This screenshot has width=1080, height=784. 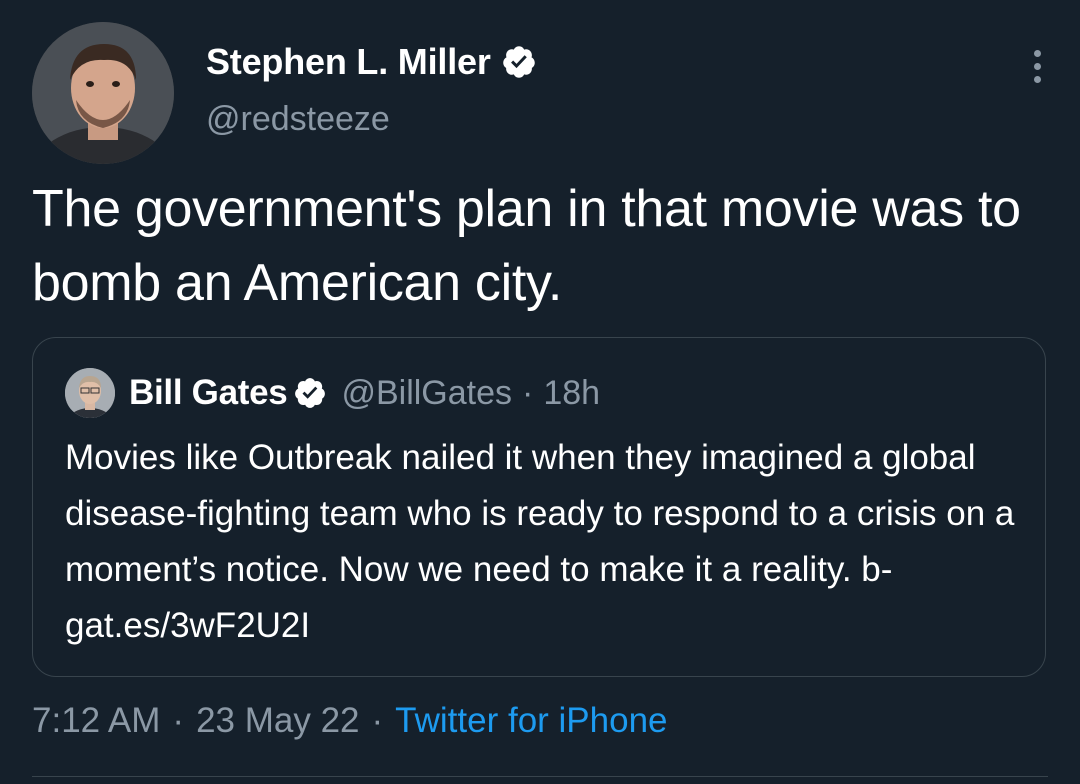 What do you see at coordinates (540, 776) in the screenshot?
I see `divider` at bounding box center [540, 776].